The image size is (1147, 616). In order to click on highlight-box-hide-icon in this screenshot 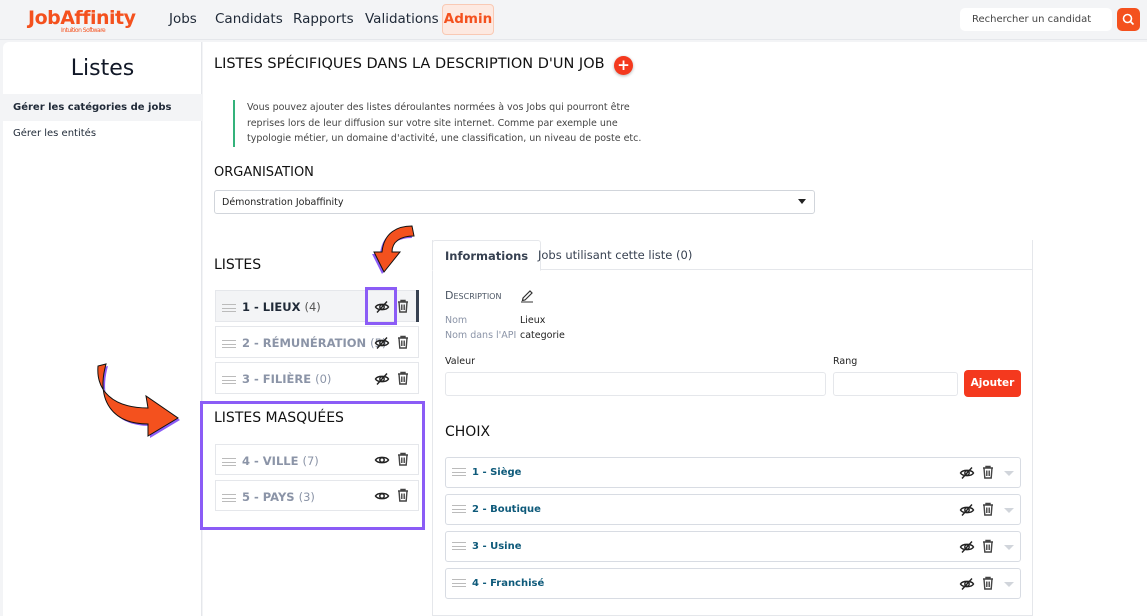, I will do `click(381, 306)`.